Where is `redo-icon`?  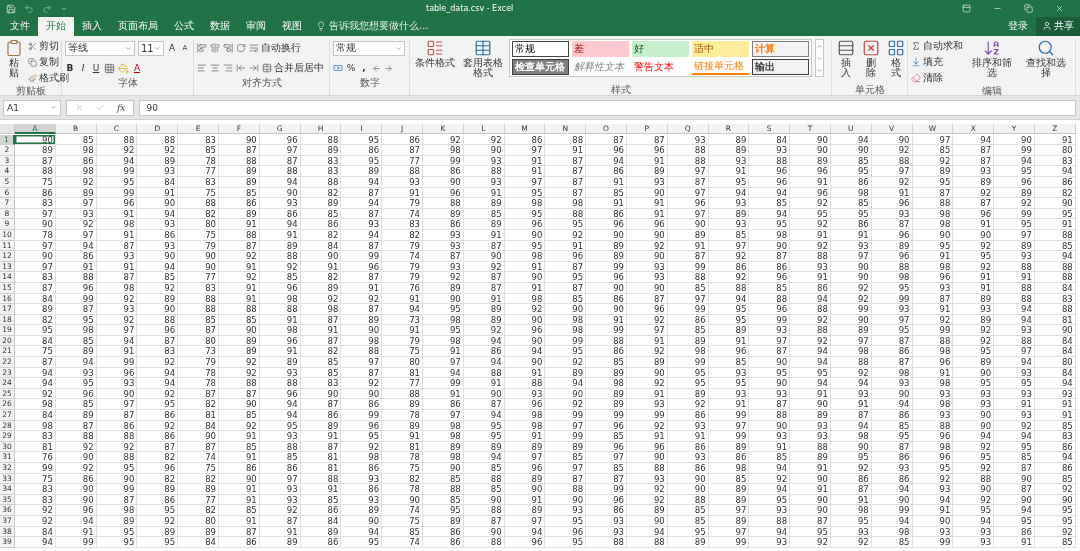 redo-icon is located at coordinates (47, 8).